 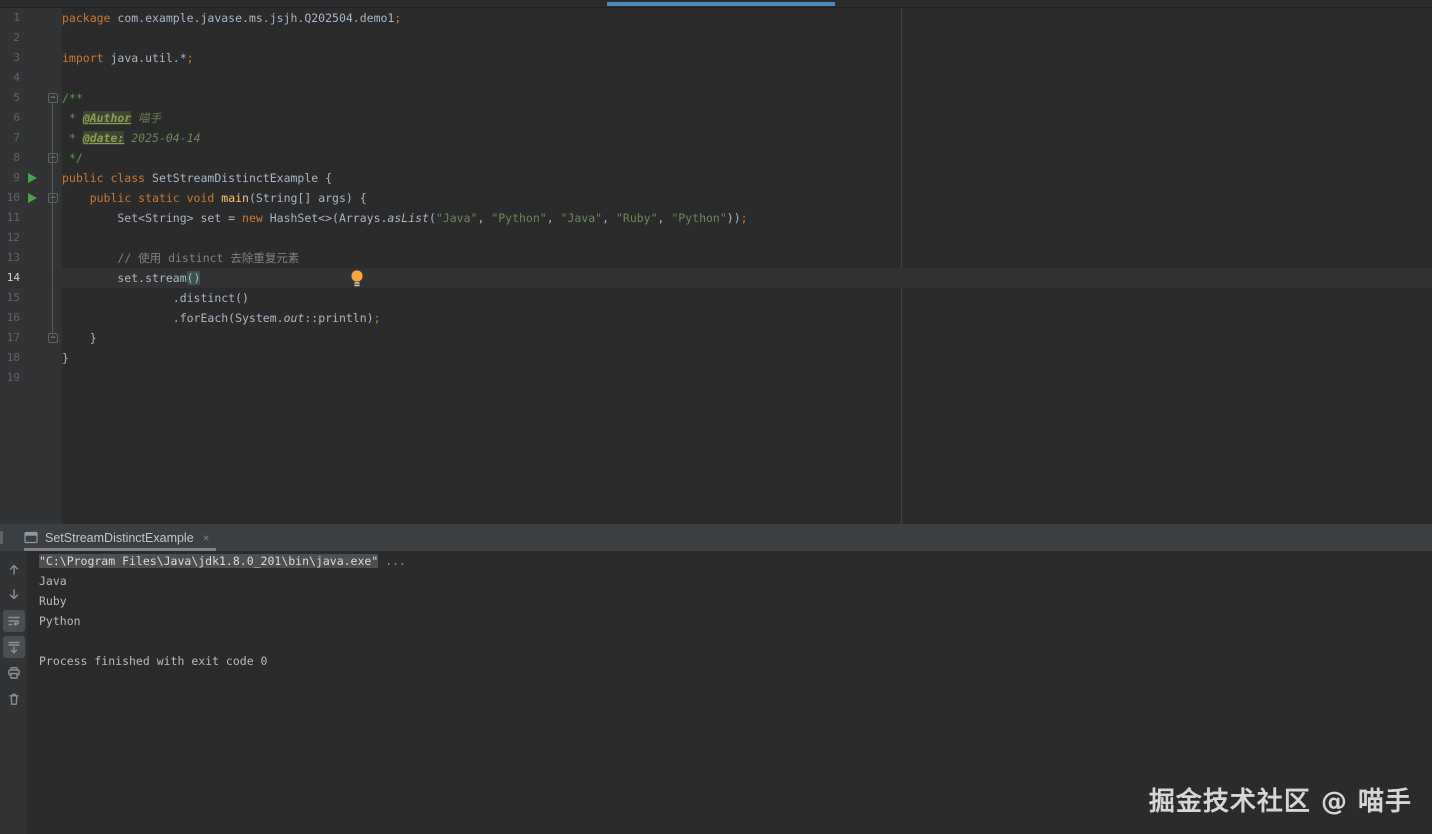 What do you see at coordinates (14, 595) in the screenshot?
I see `down-arrow-icon` at bounding box center [14, 595].